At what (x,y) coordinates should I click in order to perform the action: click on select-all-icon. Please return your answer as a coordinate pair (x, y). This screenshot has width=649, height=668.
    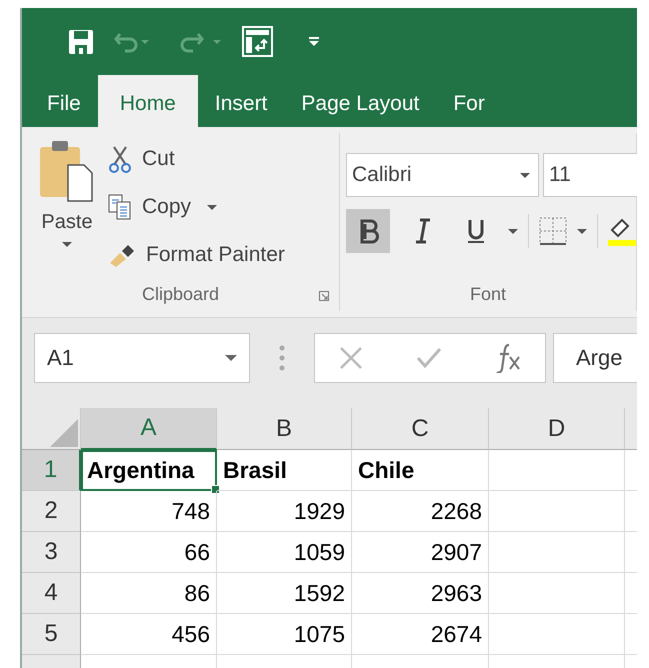
    Looking at the image, I should click on (64, 433).